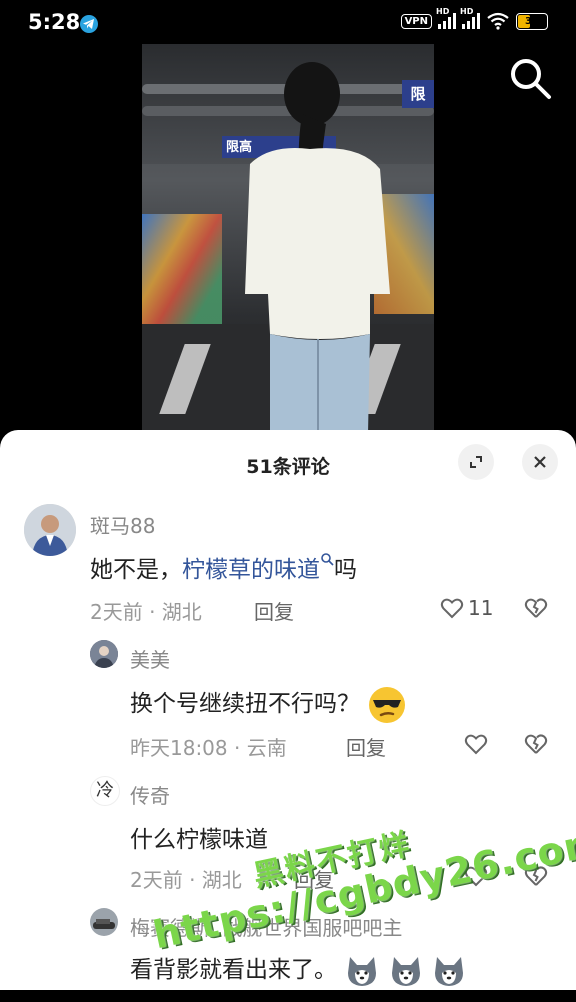 This screenshot has width=576, height=1002. What do you see at coordinates (470, 18) in the screenshot?
I see `signal-icon-2: HD` at bounding box center [470, 18].